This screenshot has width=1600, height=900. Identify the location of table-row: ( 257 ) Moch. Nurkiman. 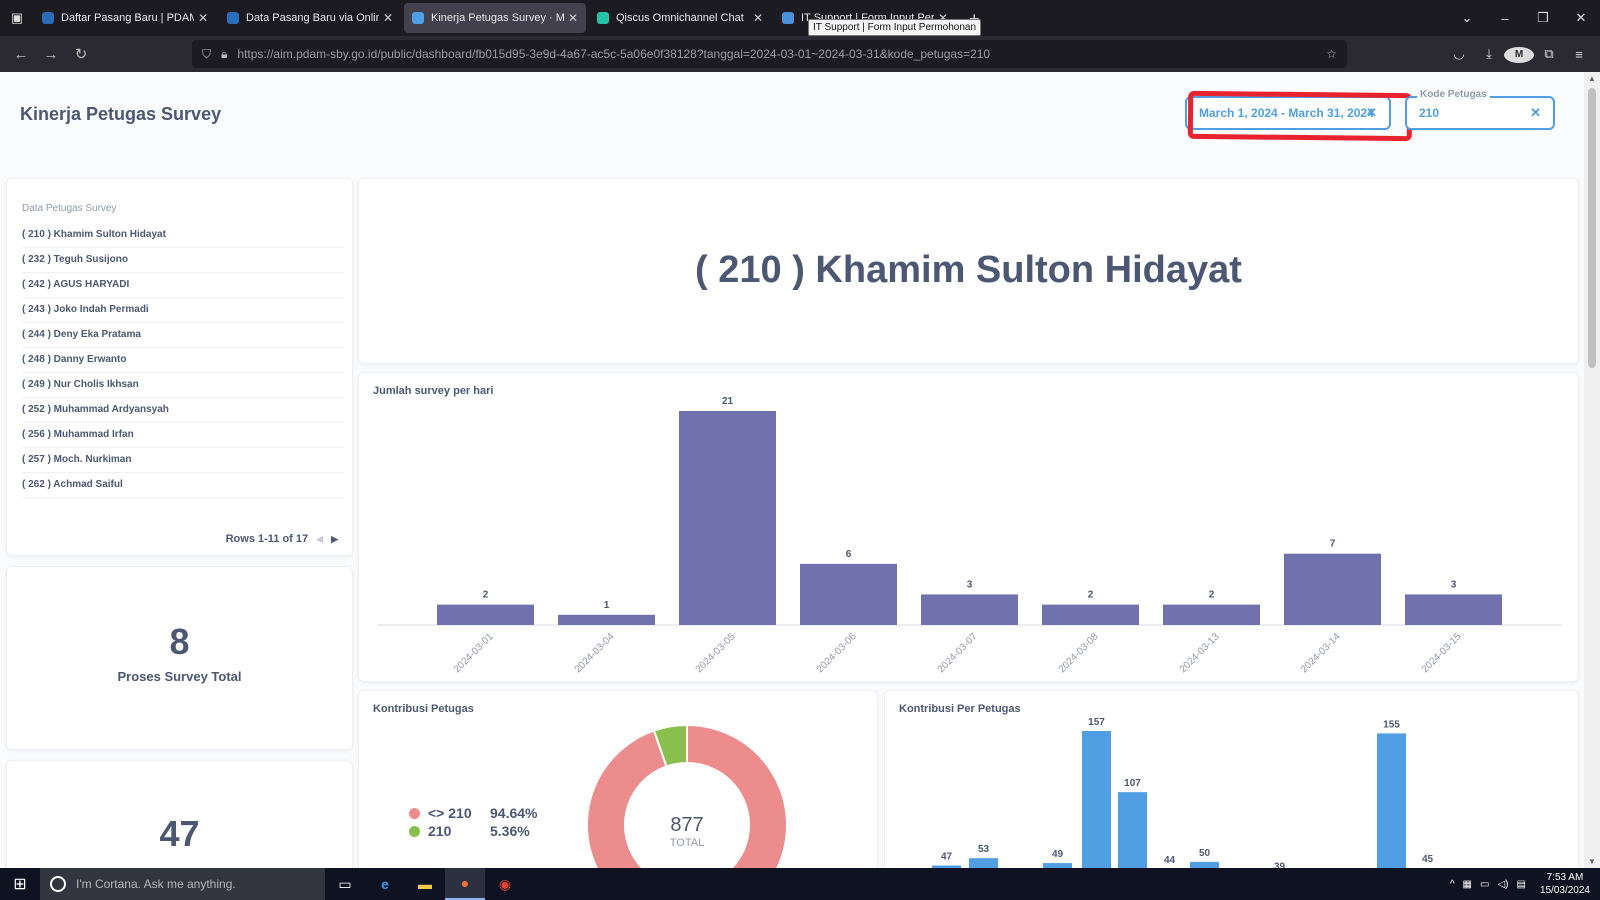
(183, 460).